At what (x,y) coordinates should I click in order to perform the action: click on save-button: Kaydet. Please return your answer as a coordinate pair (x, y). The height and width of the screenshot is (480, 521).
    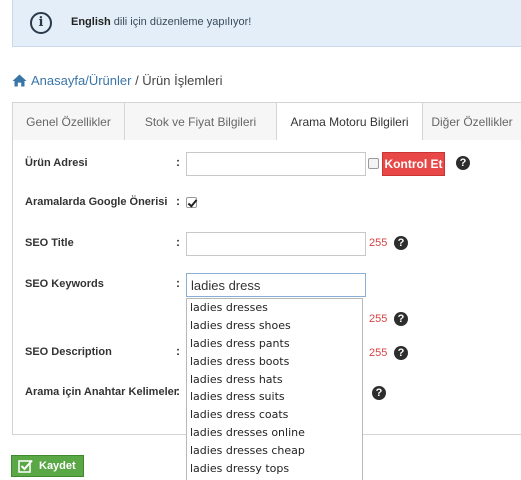
    Looking at the image, I should click on (47, 466).